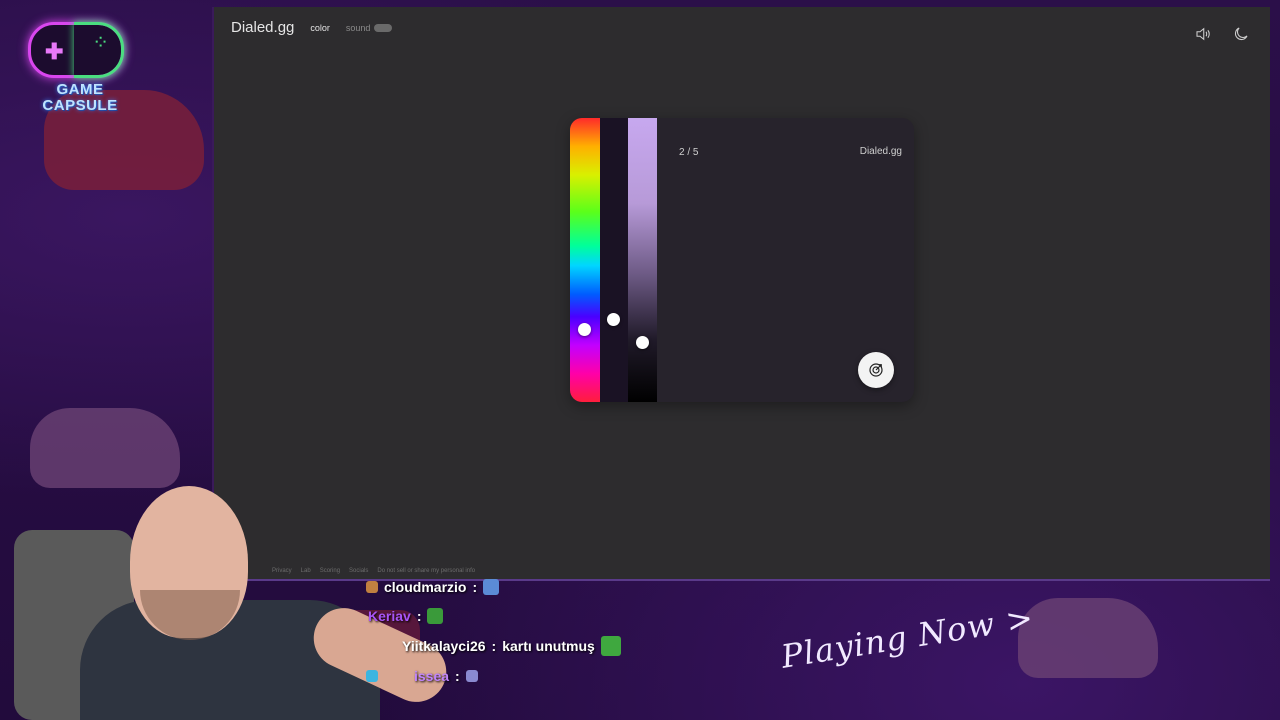 The height and width of the screenshot is (720, 1280). I want to click on site-title: Dialed.gg, so click(262, 27).